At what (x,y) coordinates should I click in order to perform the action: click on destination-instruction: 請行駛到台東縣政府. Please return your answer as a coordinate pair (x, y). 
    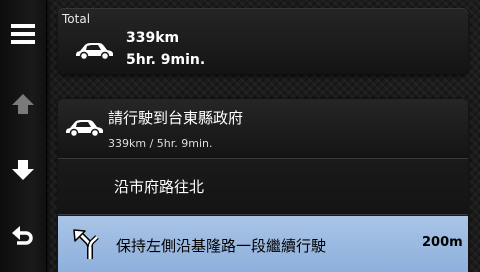
    Looking at the image, I should click on (176, 118).